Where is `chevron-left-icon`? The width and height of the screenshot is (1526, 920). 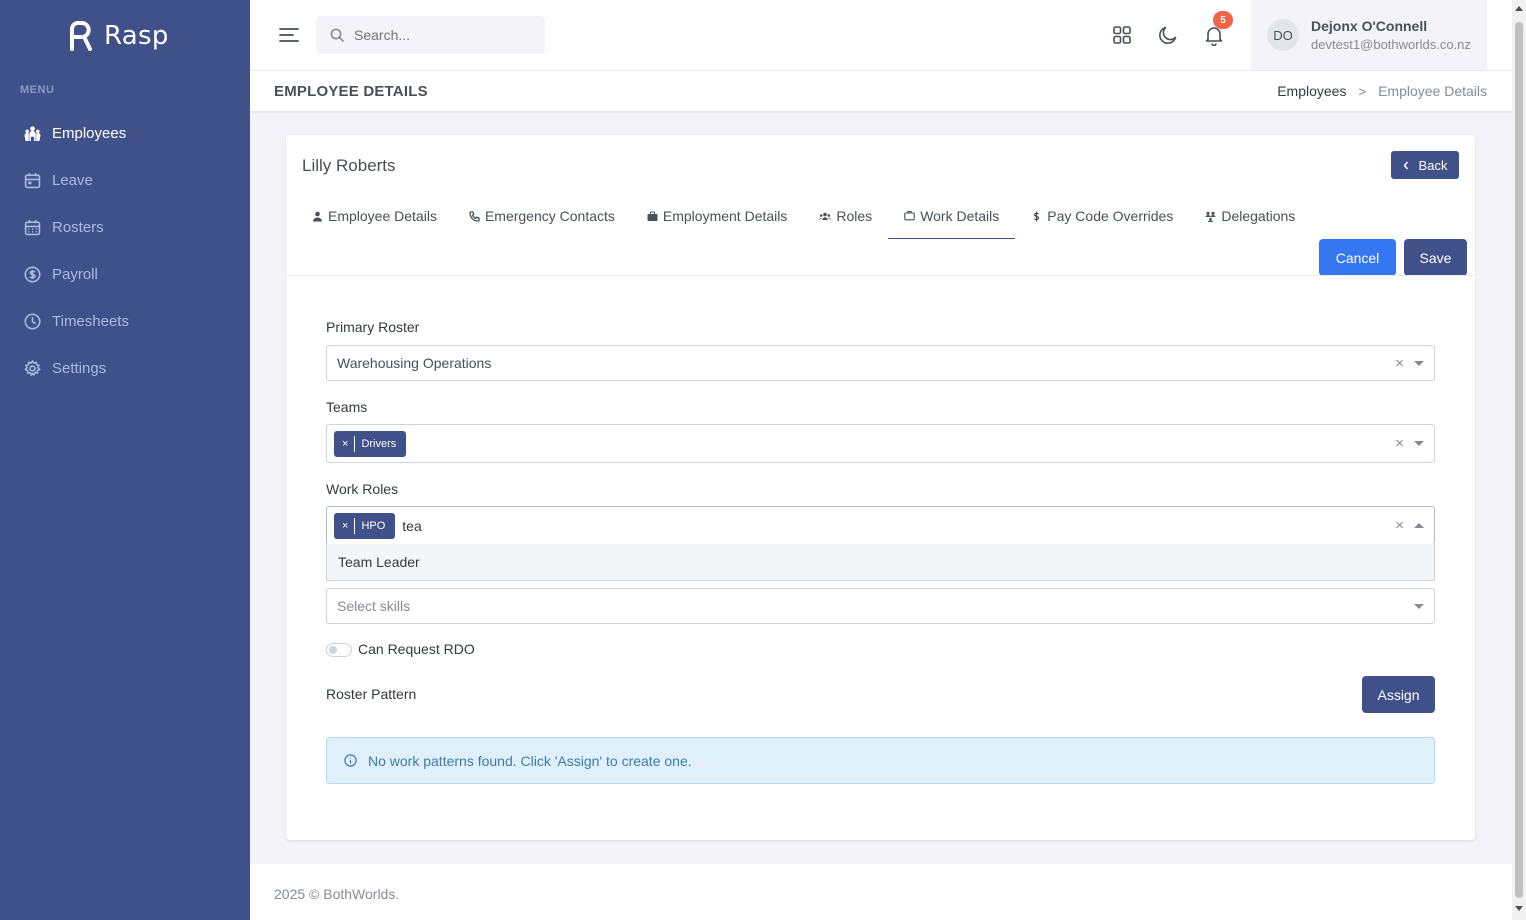 chevron-left-icon is located at coordinates (1405, 165).